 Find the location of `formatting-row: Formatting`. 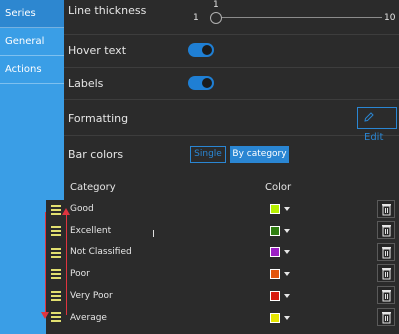

formatting-row: Formatting is located at coordinates (231, 118).